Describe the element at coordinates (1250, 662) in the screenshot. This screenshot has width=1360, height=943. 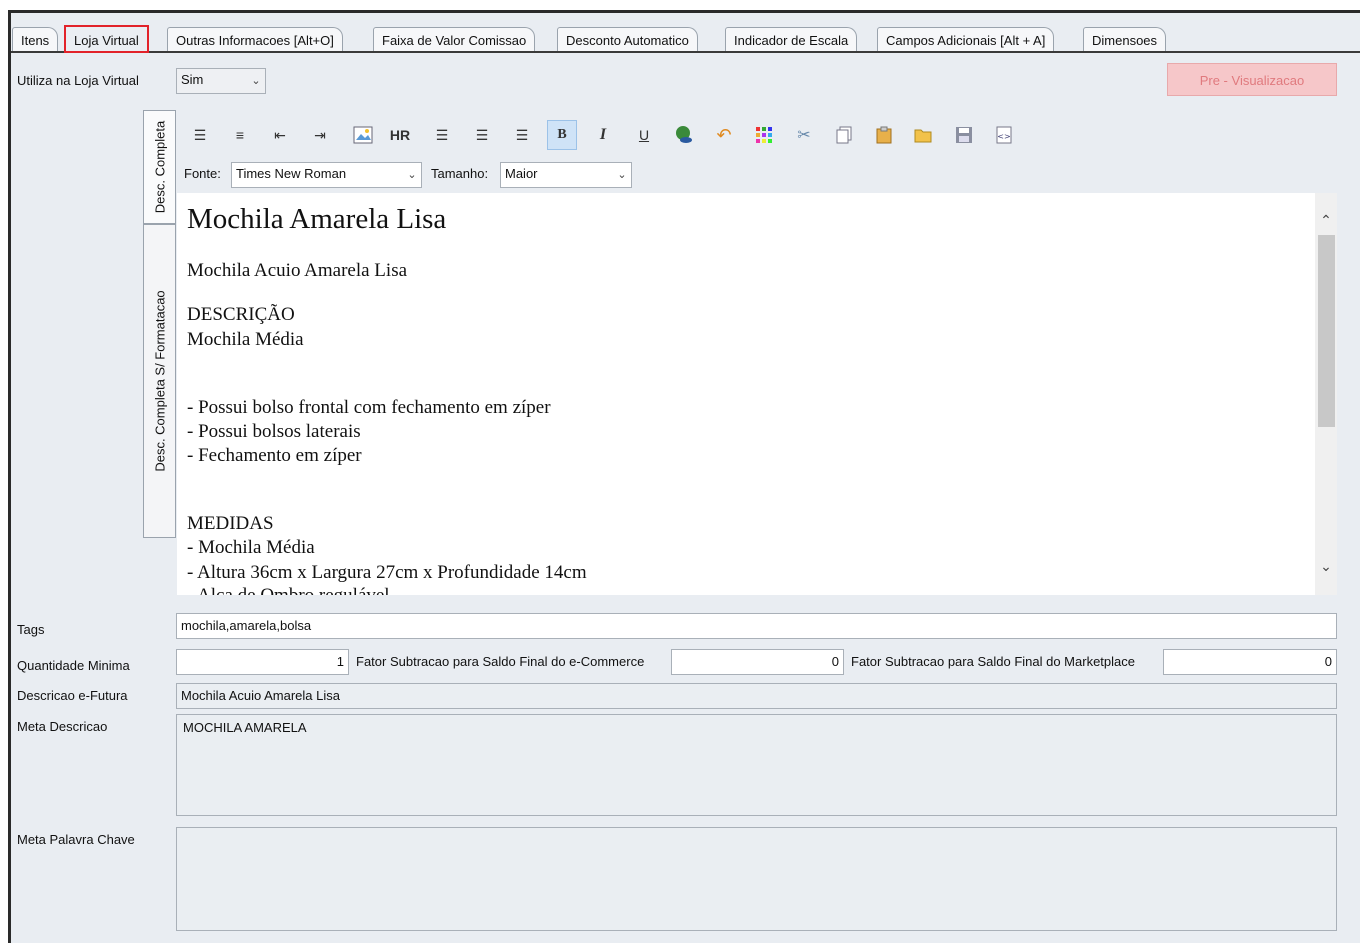
I see `fator-marketplace-input: 0` at that location.